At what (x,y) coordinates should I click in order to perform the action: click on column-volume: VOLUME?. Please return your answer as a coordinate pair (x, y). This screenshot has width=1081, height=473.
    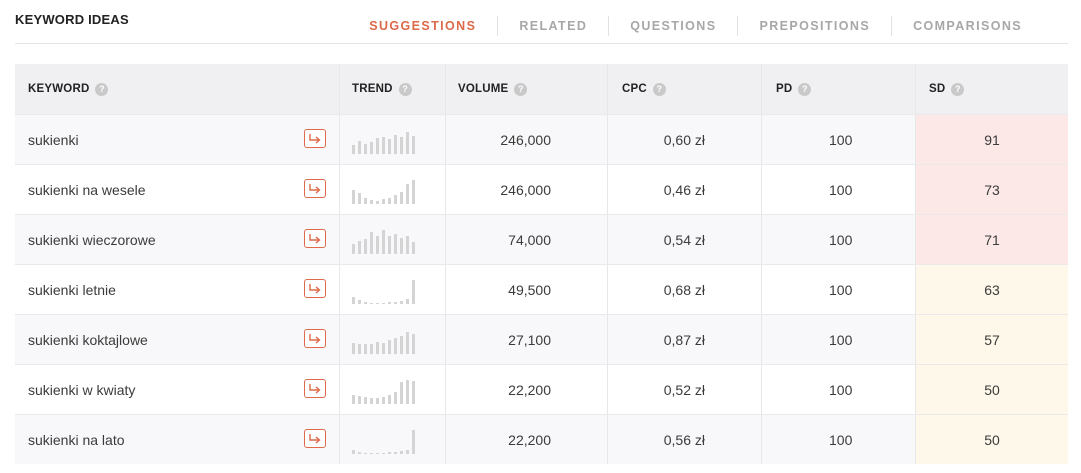
    Looking at the image, I should click on (527, 89).